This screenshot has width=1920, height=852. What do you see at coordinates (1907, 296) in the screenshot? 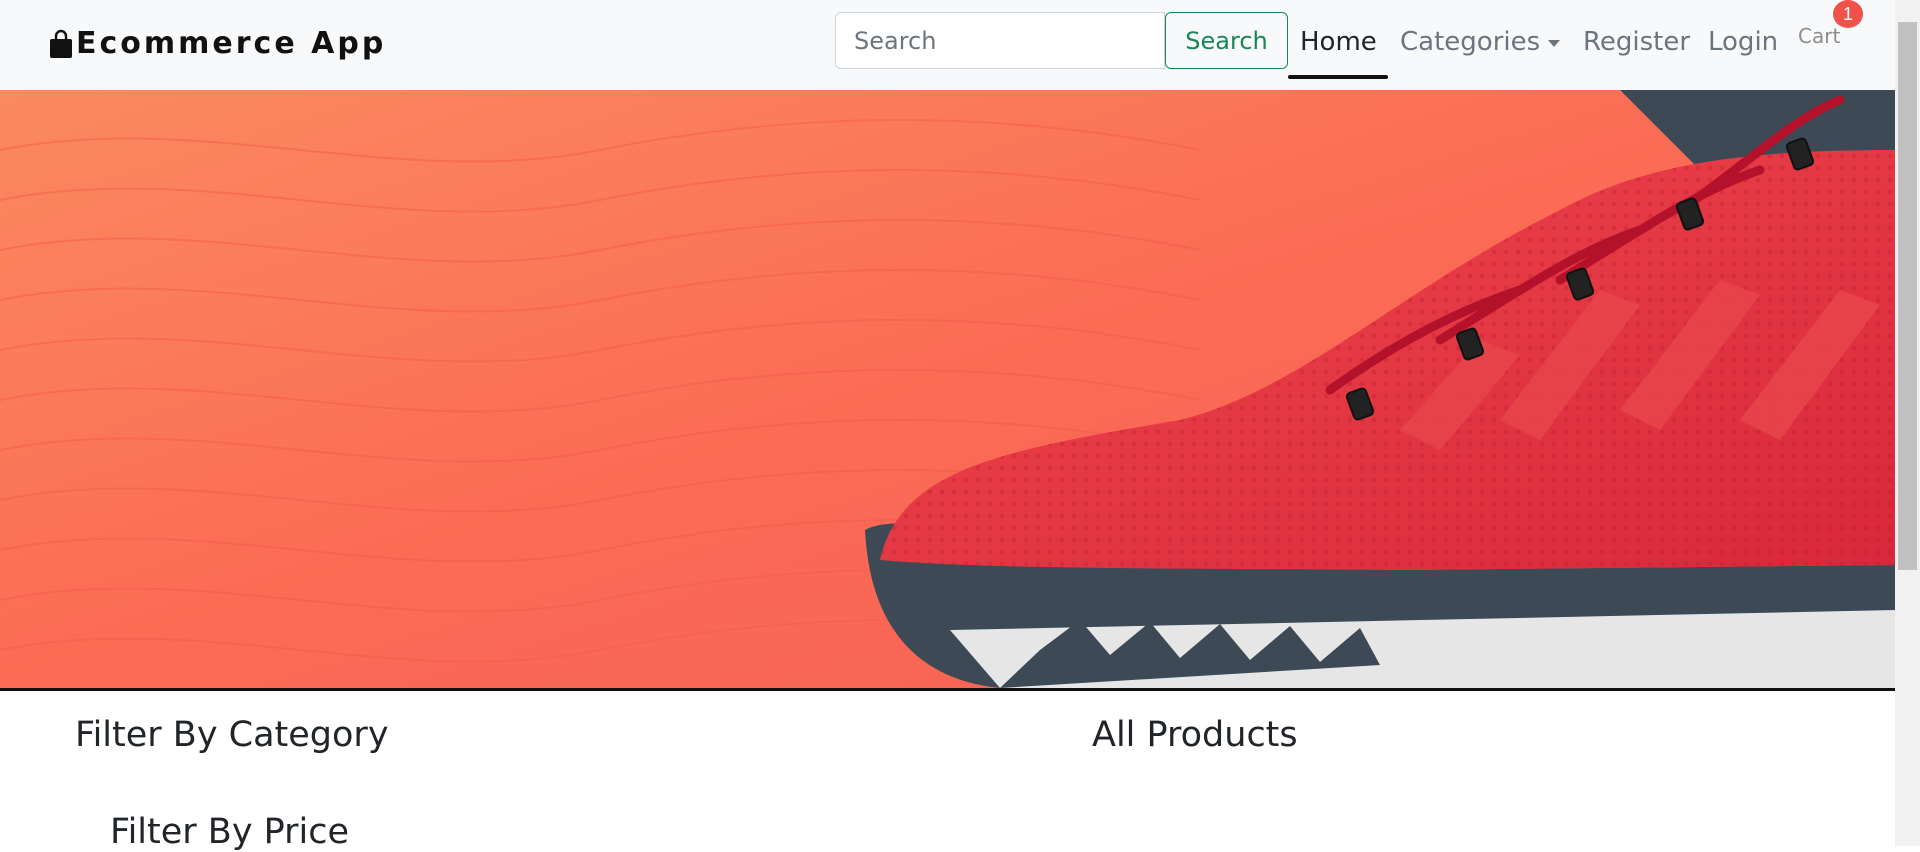
I see `scrollbar-thumb` at bounding box center [1907, 296].